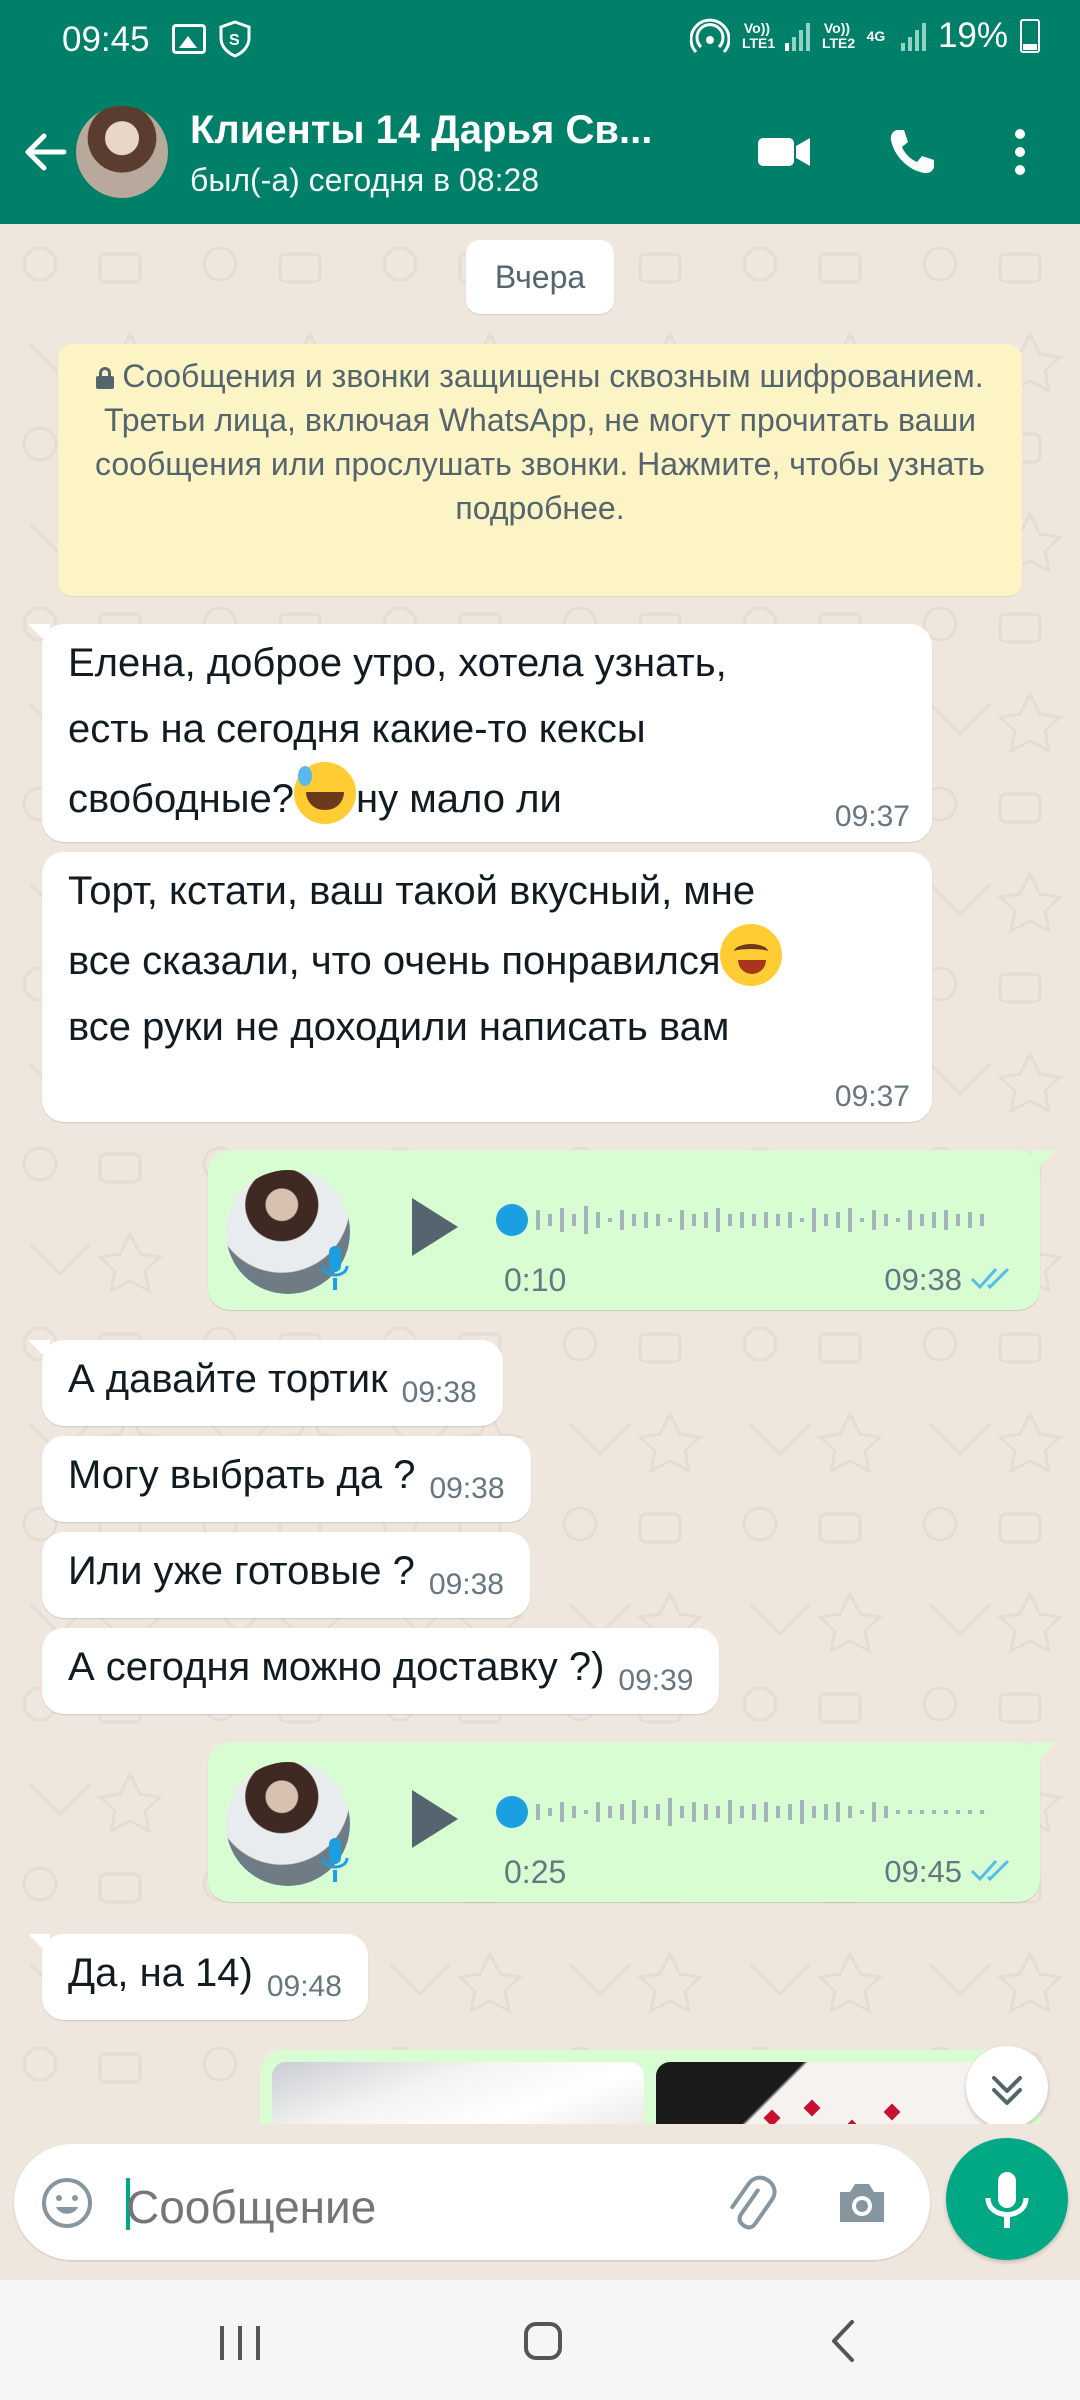 This screenshot has width=1080, height=2400. I want to click on incoming-message: А давайте тортик 09:38, so click(265, 1383).